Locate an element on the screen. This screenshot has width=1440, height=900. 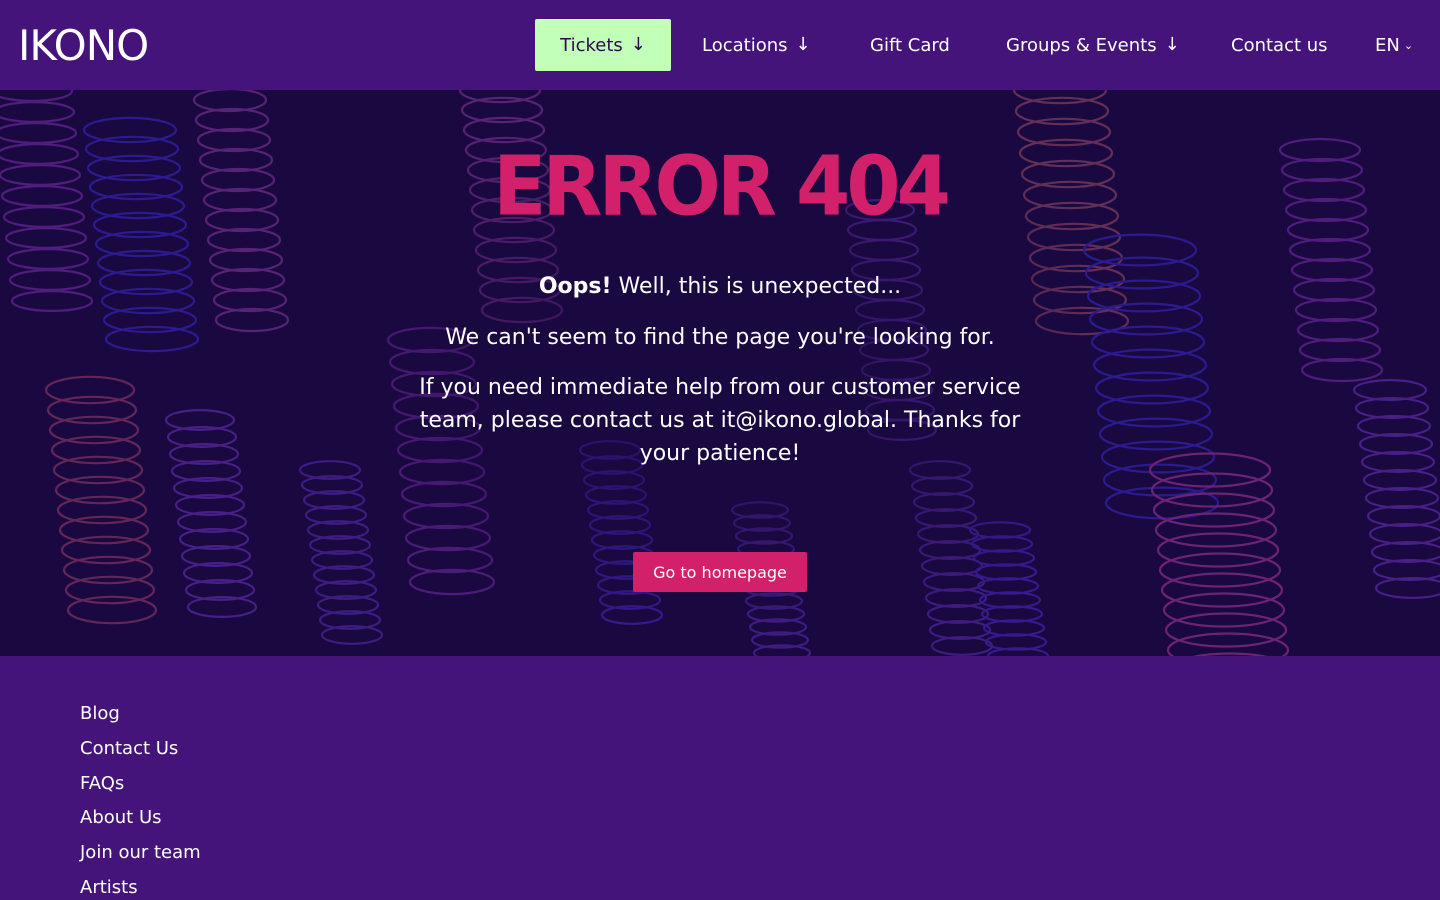
chevron-down-icon: ⌄ is located at coordinates (1408, 45).